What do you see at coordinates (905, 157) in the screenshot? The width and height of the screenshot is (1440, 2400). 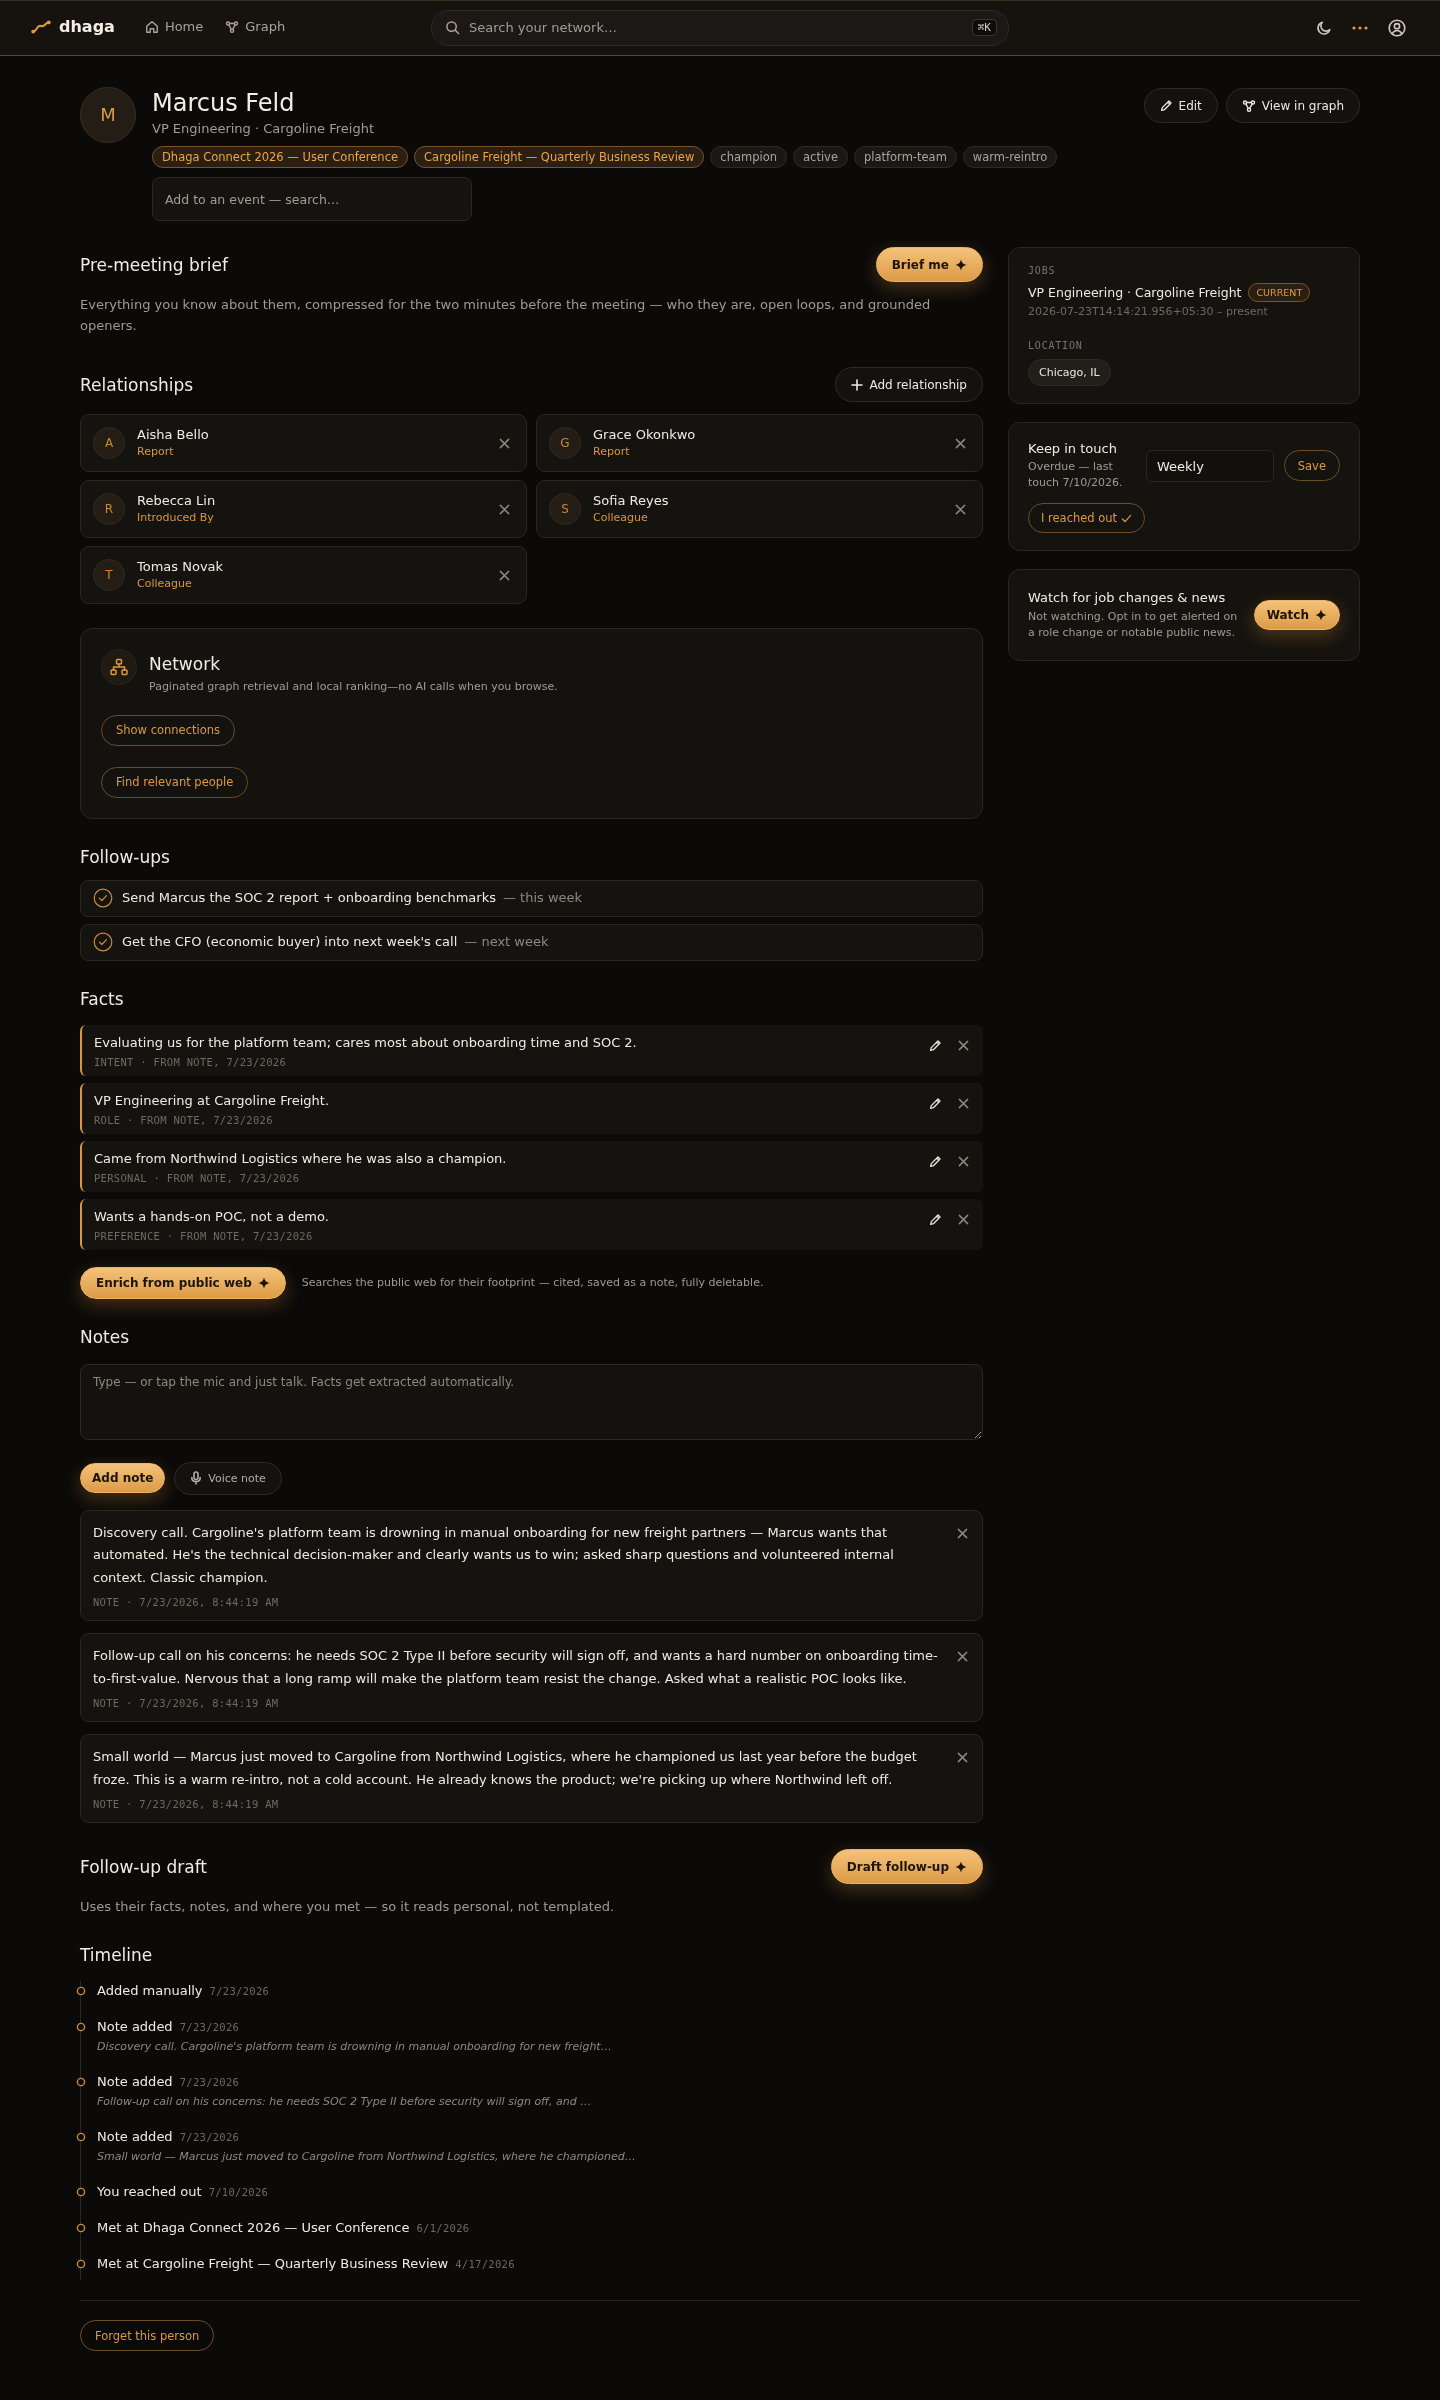 I see `tag-chip: platform-team` at bounding box center [905, 157].